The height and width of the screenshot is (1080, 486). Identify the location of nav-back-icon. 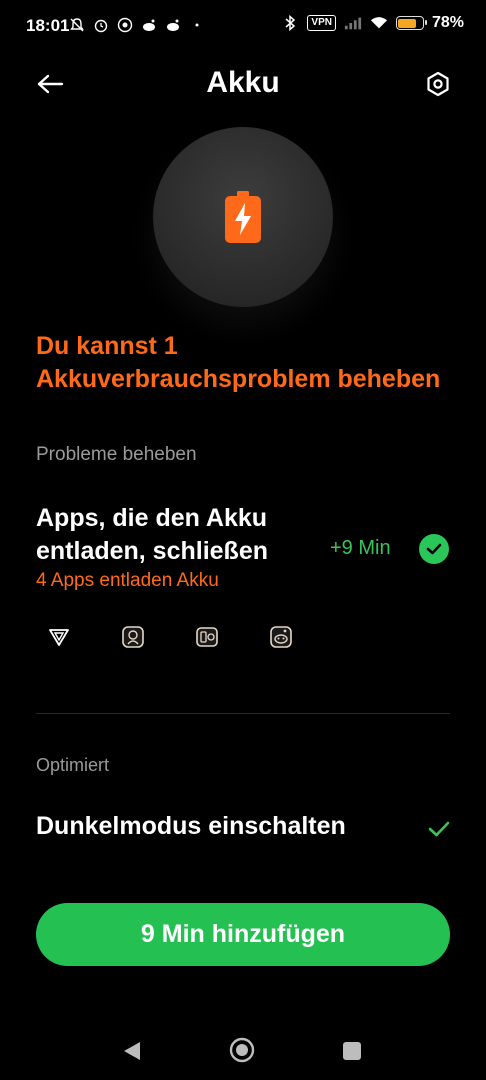
(132, 1051).